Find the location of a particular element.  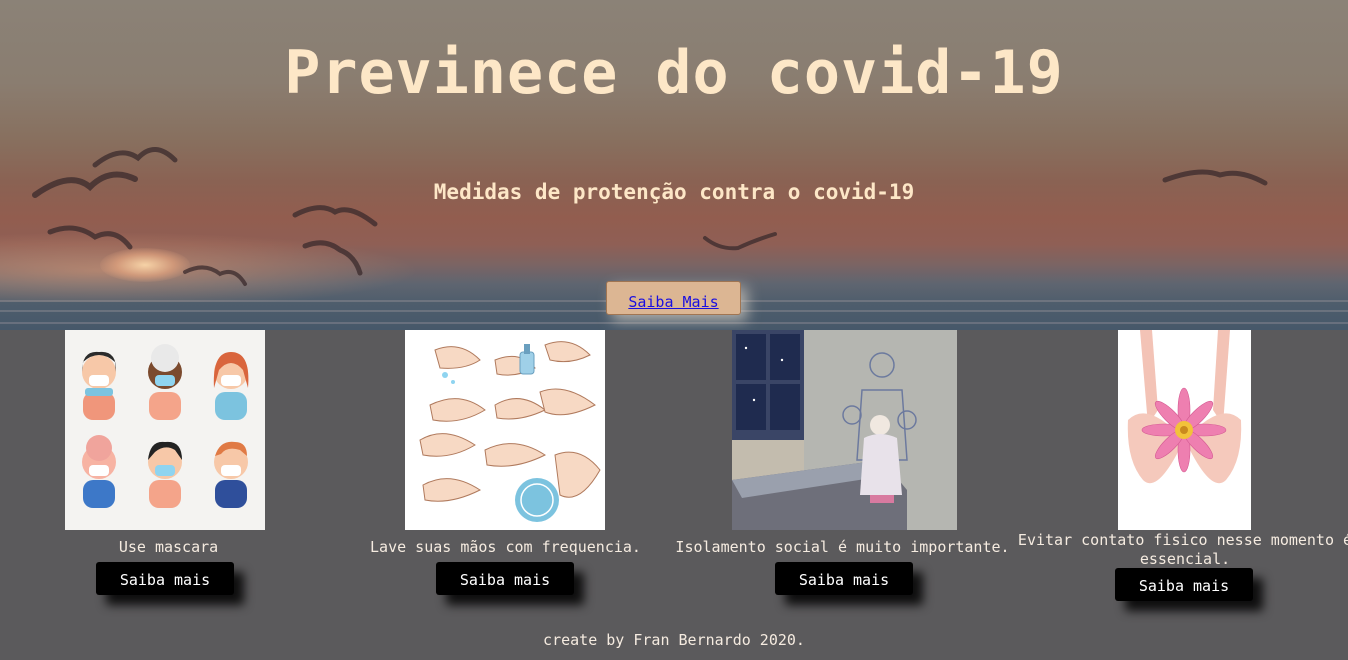

card-caption: Isolamento social é muito importante. is located at coordinates (842, 547).